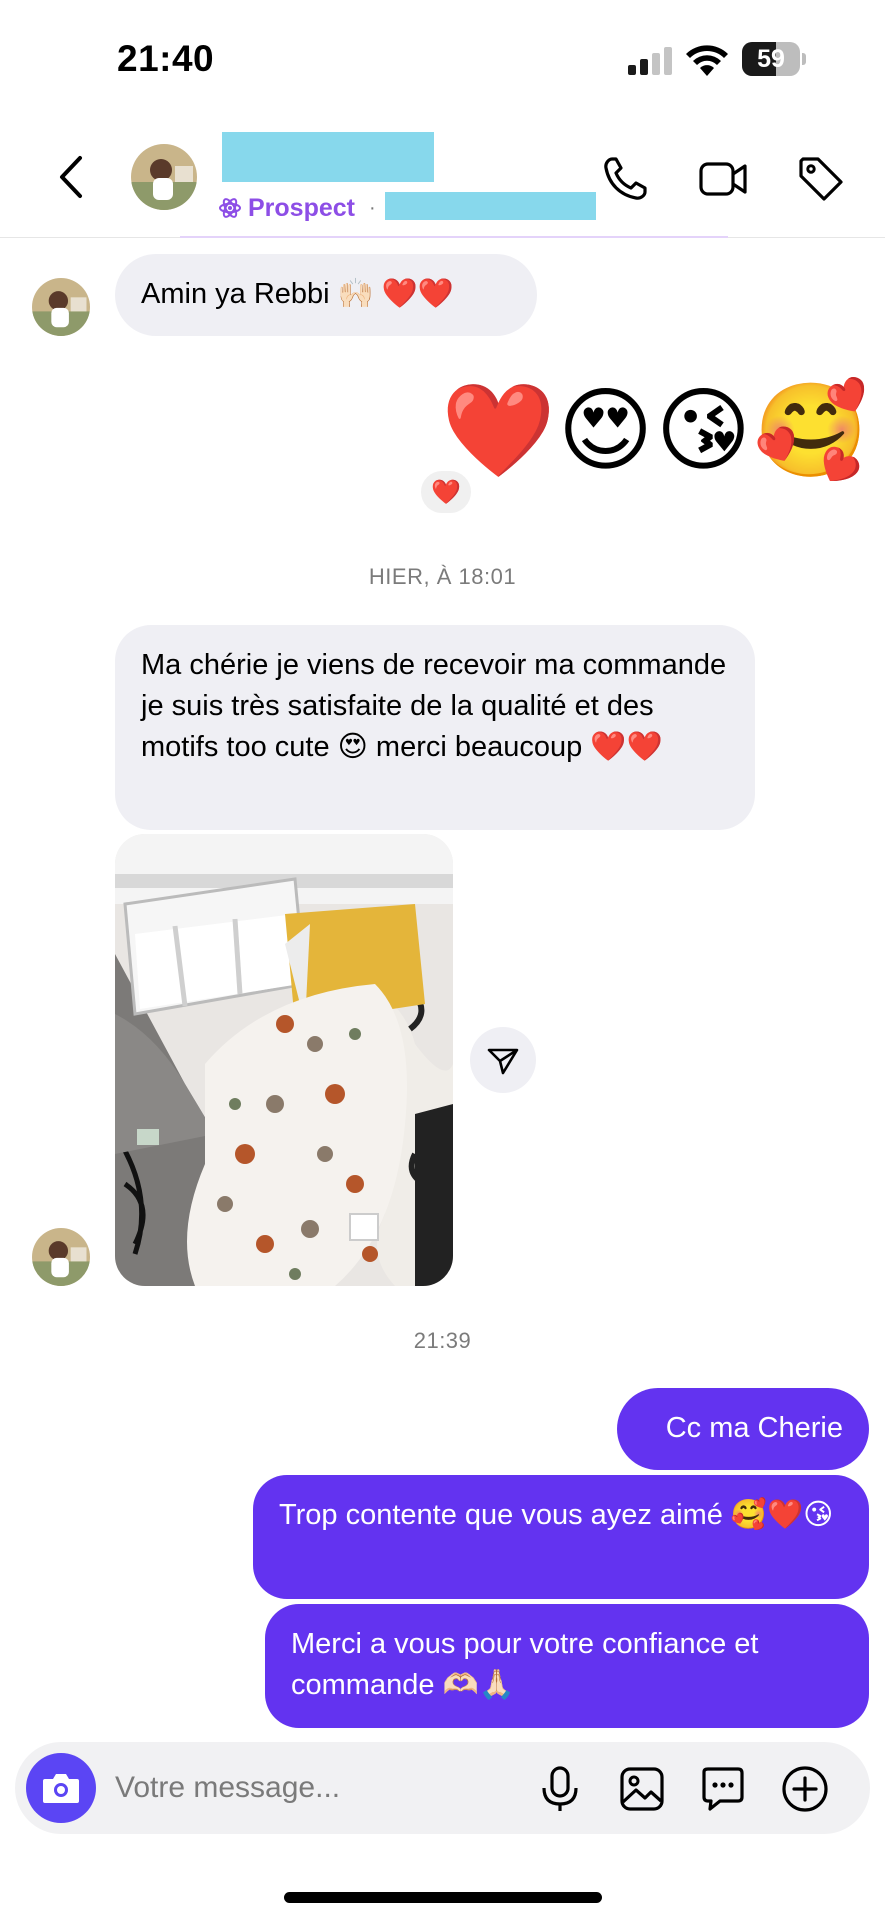 The width and height of the screenshot is (885, 1920). Describe the element at coordinates (561, 1537) in the screenshot. I see `outgoing-message: Trop contente que vous ayez aimé 🥰❤️😘` at that location.